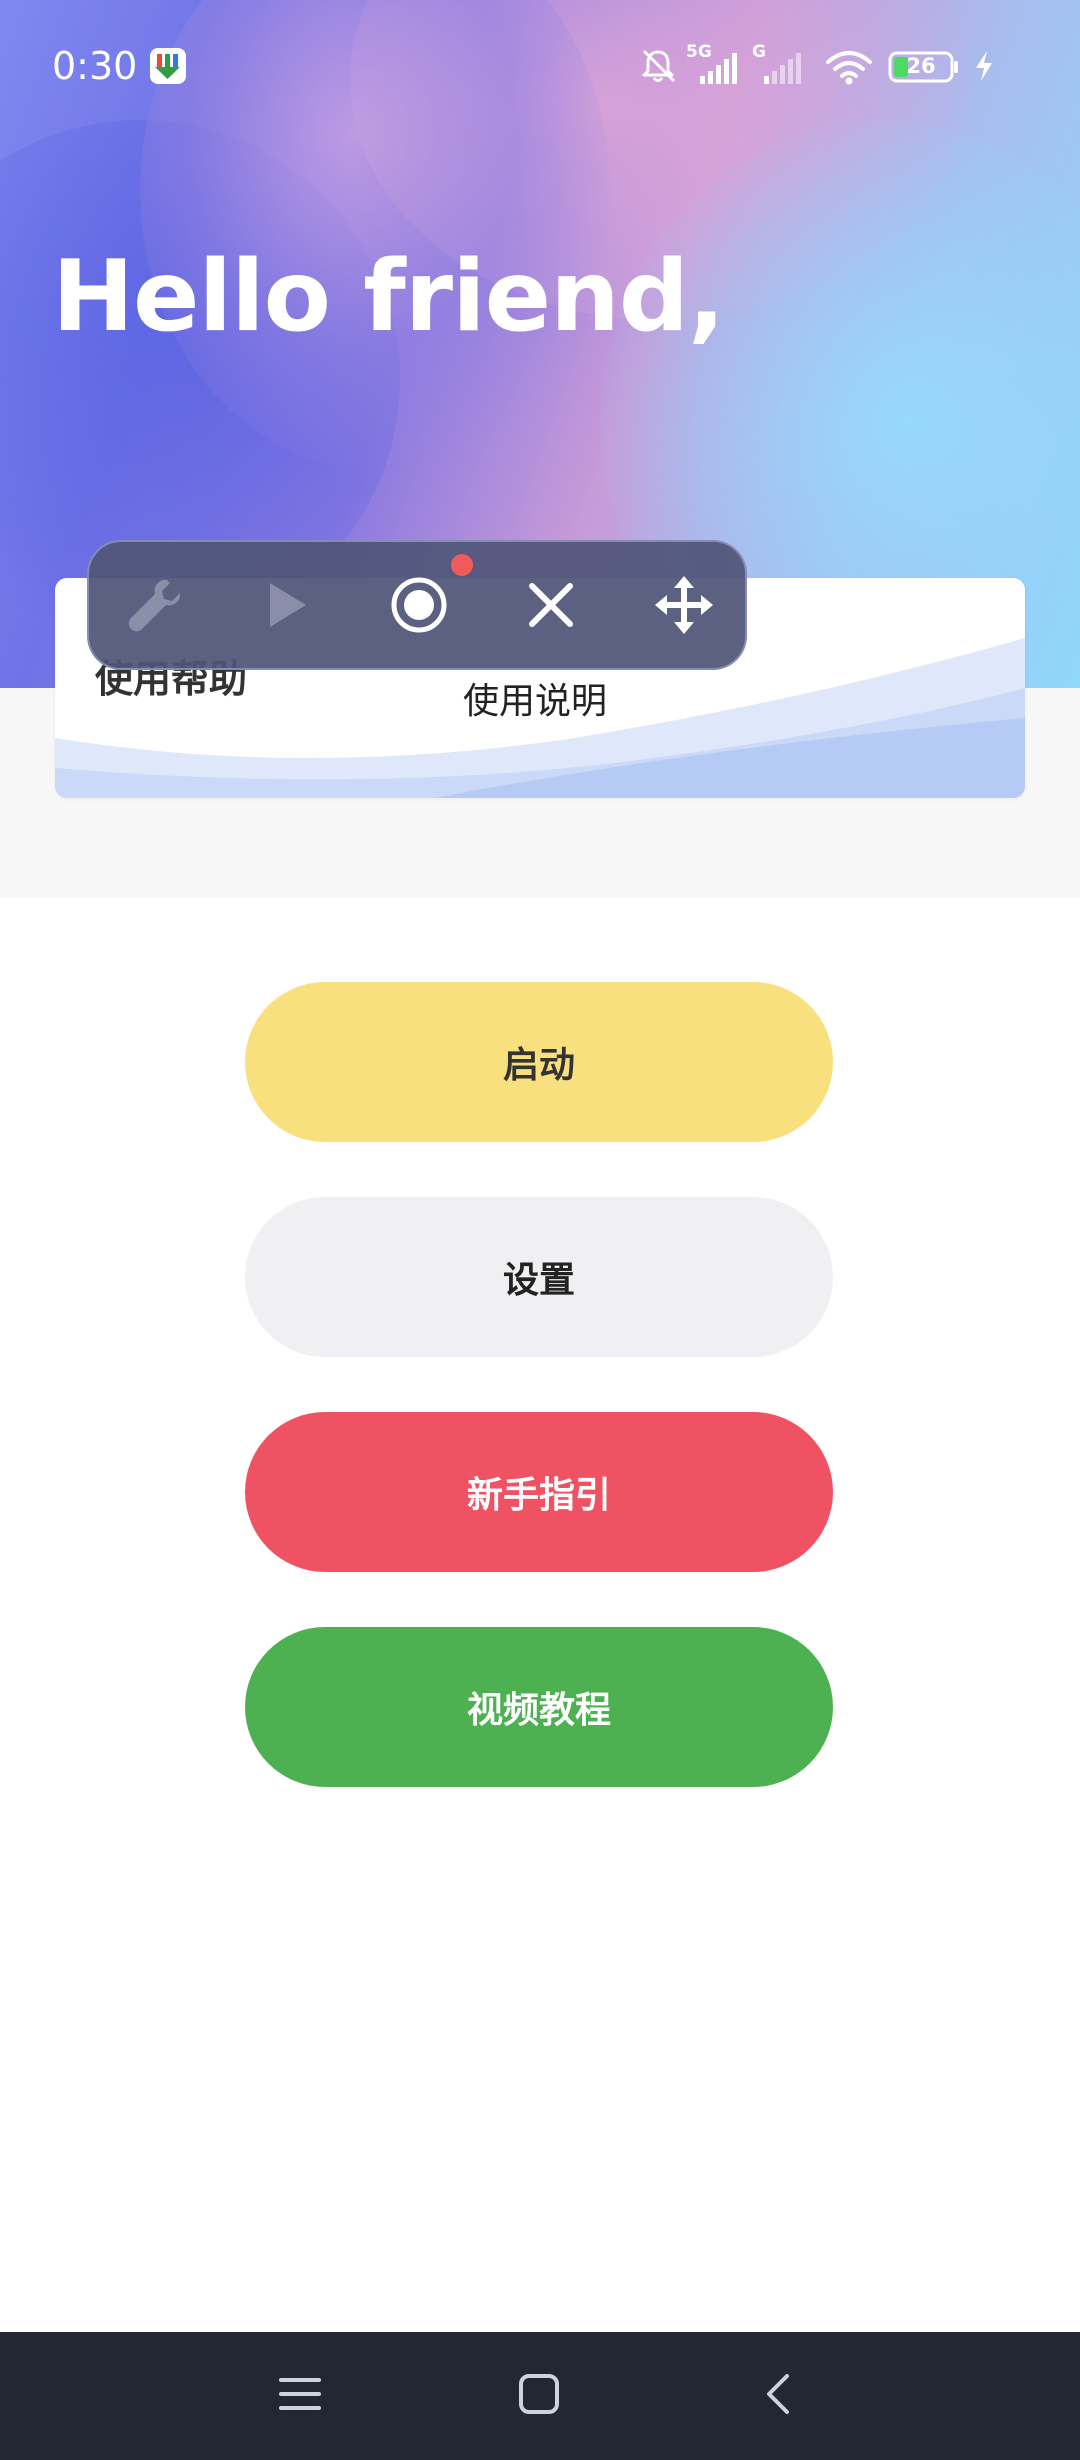 This screenshot has width=1080, height=2460. Describe the element at coordinates (462, 565) in the screenshot. I see `record-indicator-dot` at that location.